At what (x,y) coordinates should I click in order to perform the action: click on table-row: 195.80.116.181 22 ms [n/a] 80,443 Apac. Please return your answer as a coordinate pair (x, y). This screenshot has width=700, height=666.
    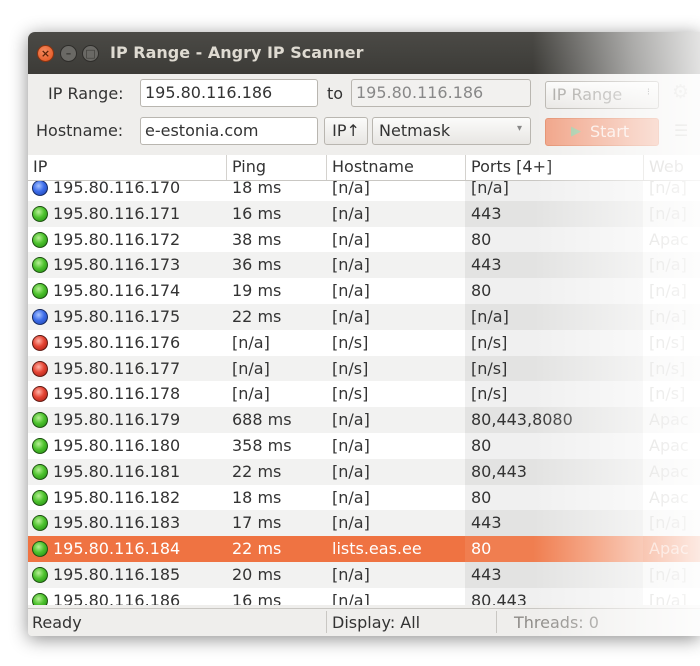
    Looking at the image, I should click on (364, 471).